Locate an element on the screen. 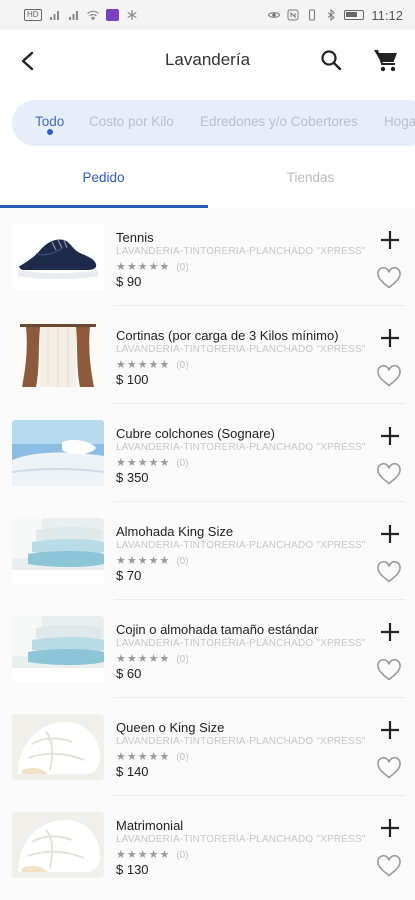  status-right: 11:12 is located at coordinates (335, 15).